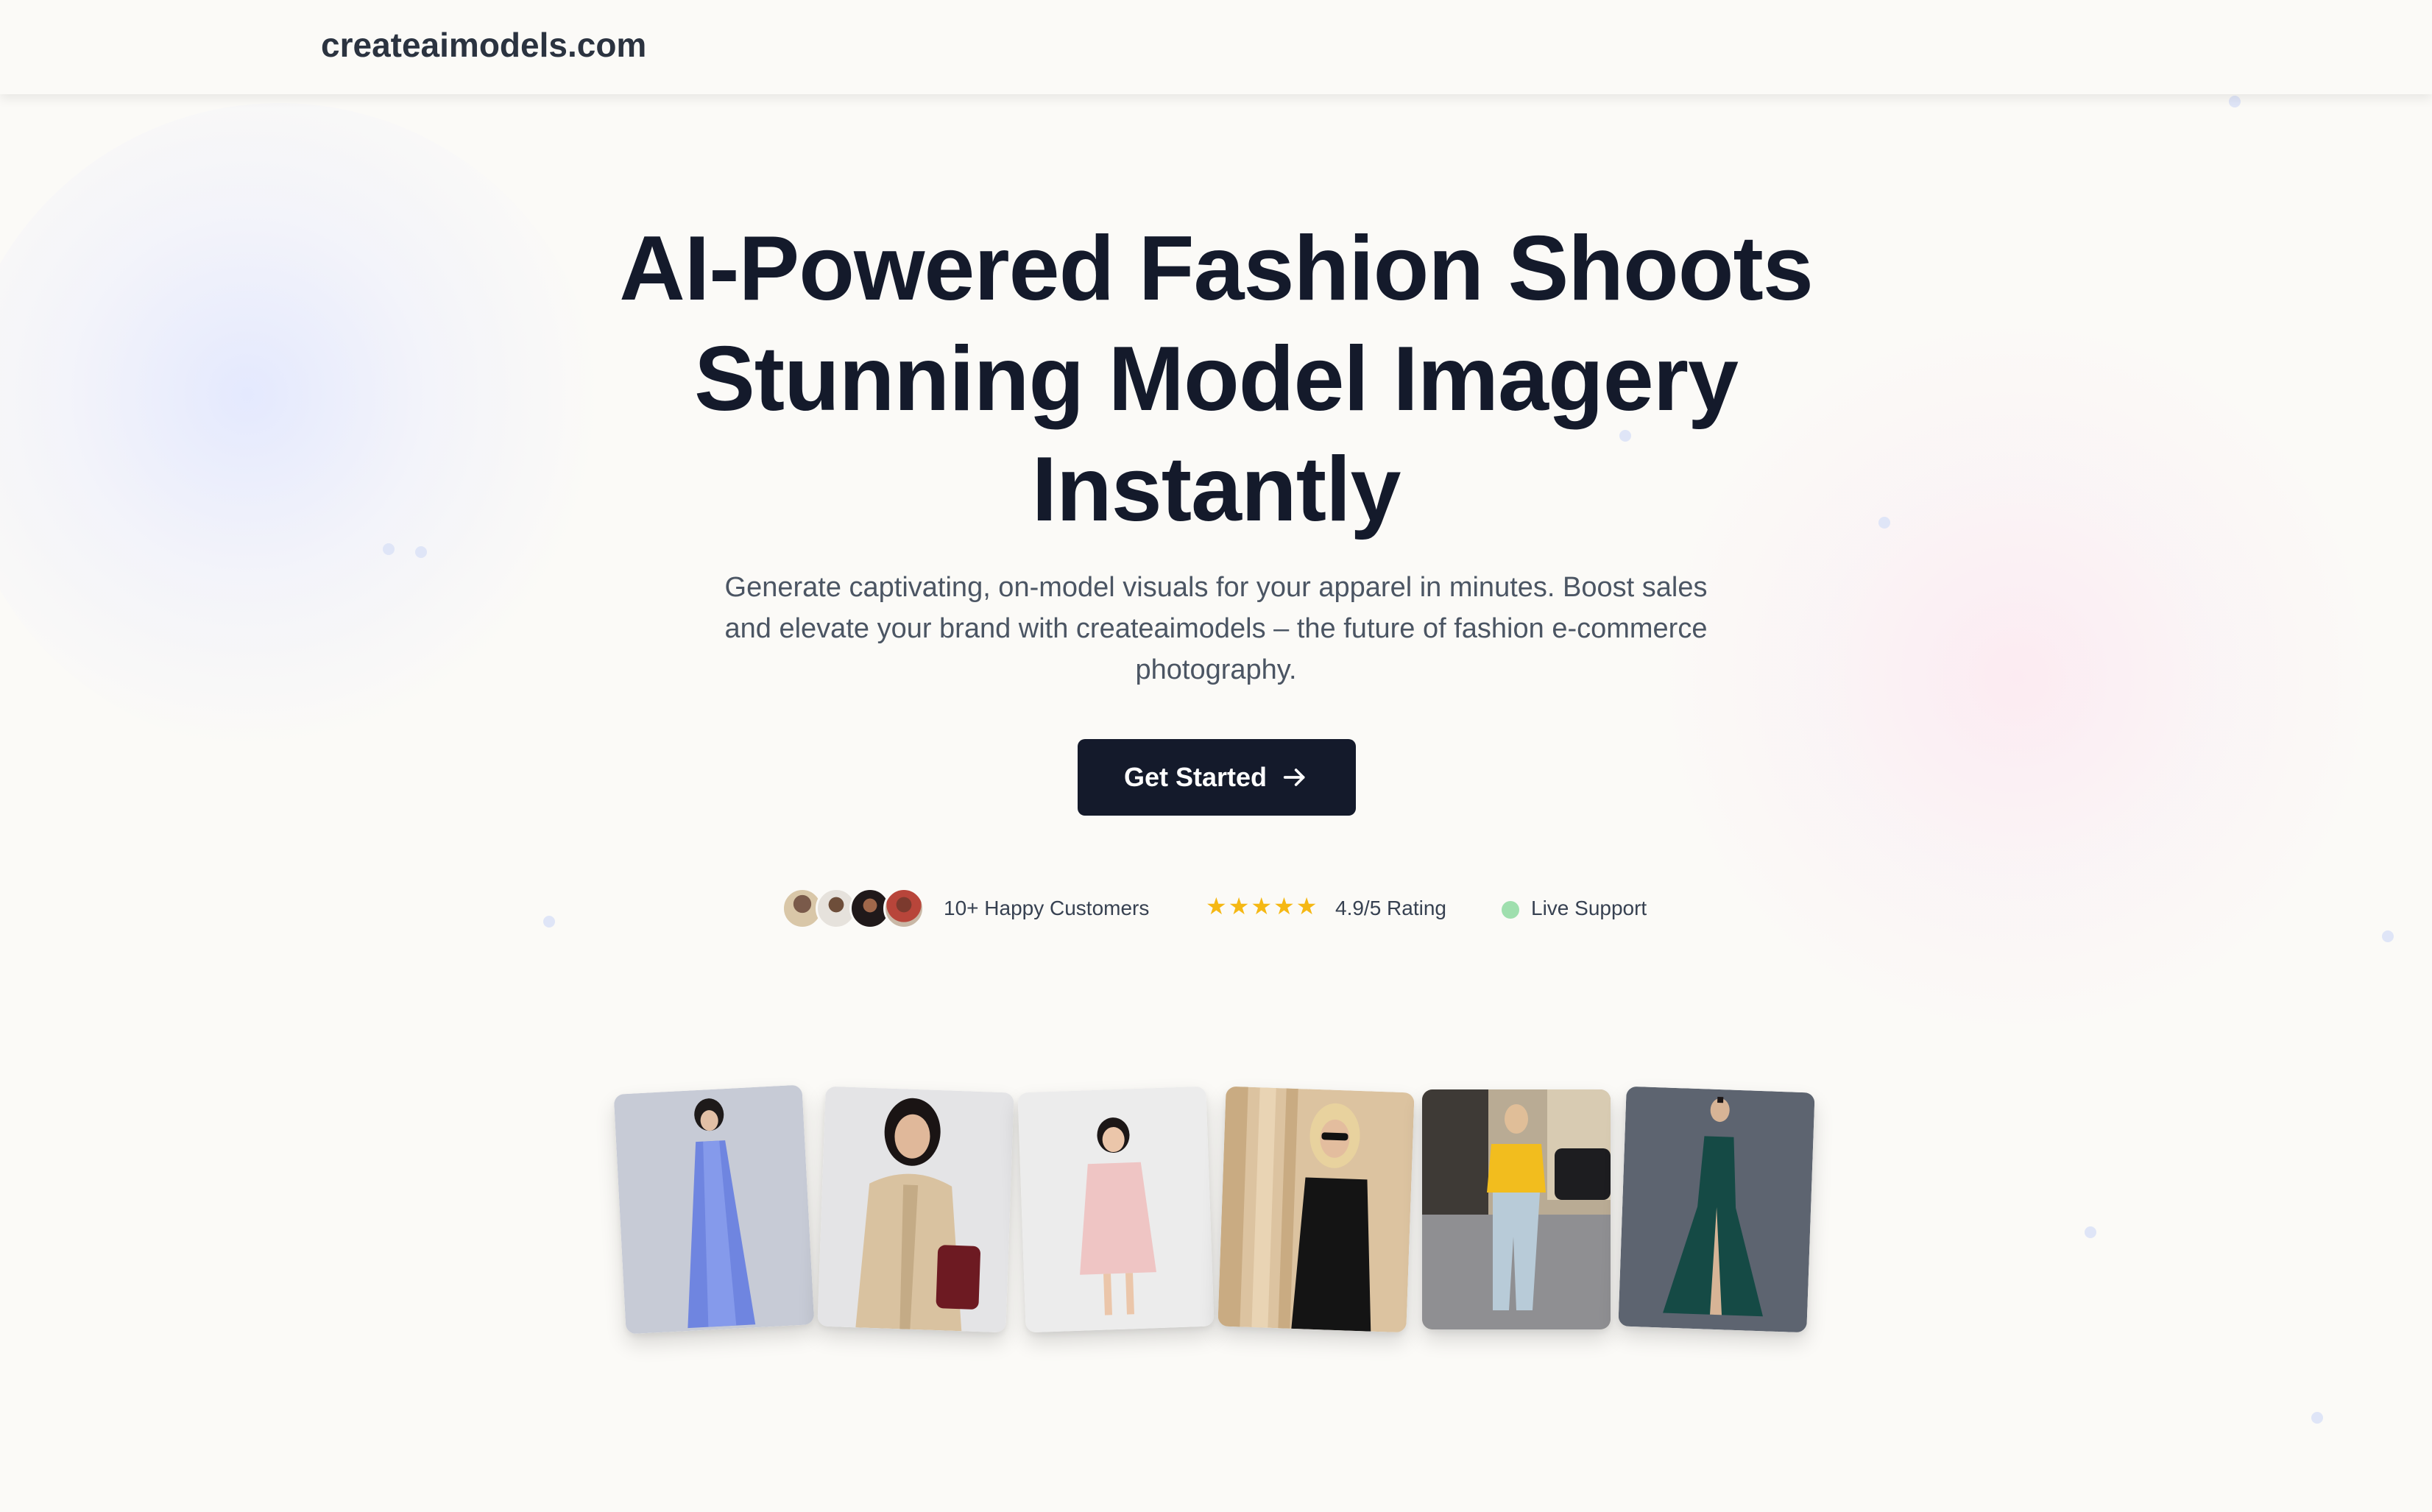 This screenshot has height=1512, width=2432. Describe the element at coordinates (1047, 908) in the screenshot. I see `customers-count: 10+ Happy Customers` at that location.